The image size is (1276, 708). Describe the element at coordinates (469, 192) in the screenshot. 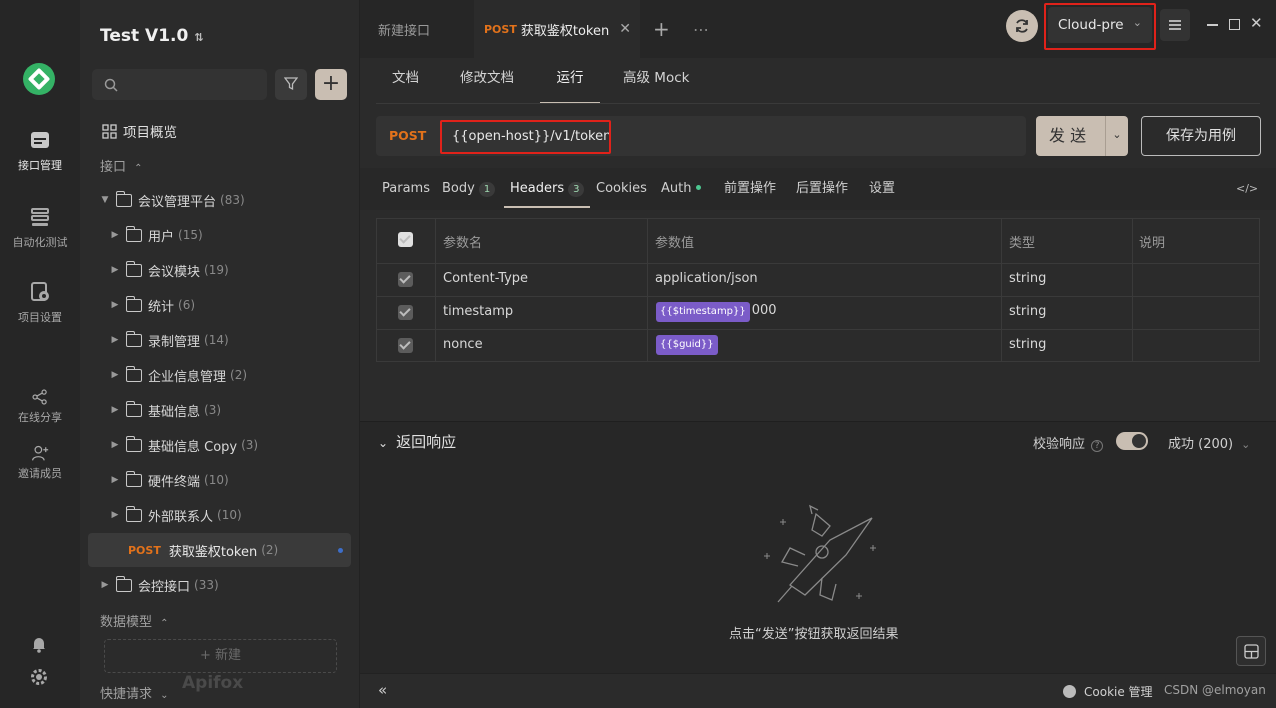

I see `tab-body: Body 1` at that location.